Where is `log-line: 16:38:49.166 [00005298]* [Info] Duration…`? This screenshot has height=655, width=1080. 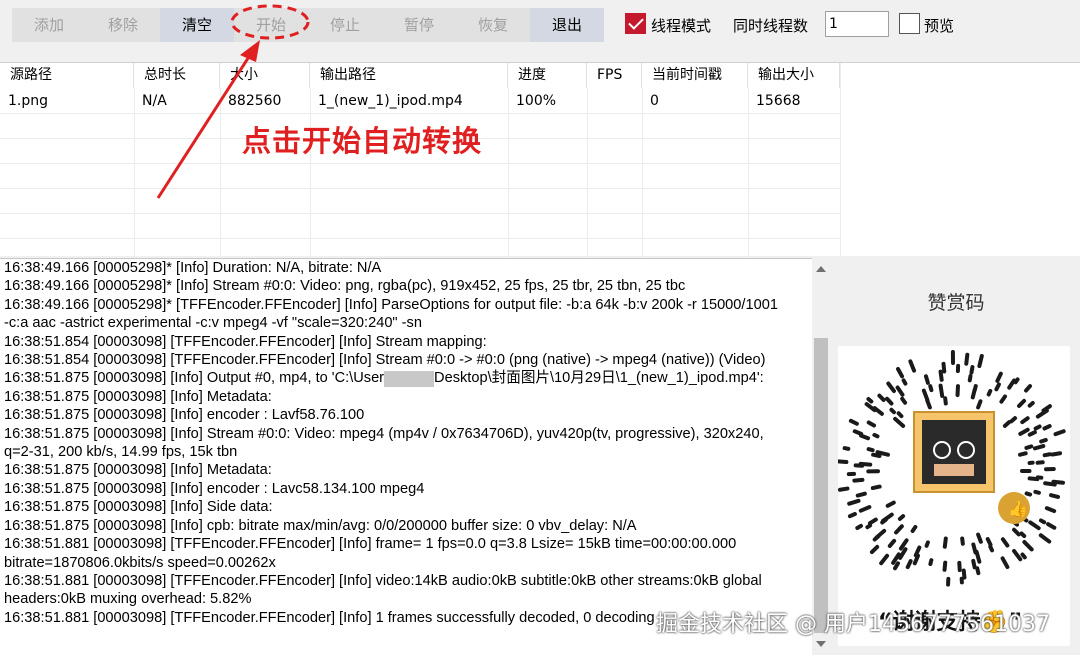
log-line: 16:38:49.166 [00005298]* [Info] Duration… is located at coordinates (193, 268).